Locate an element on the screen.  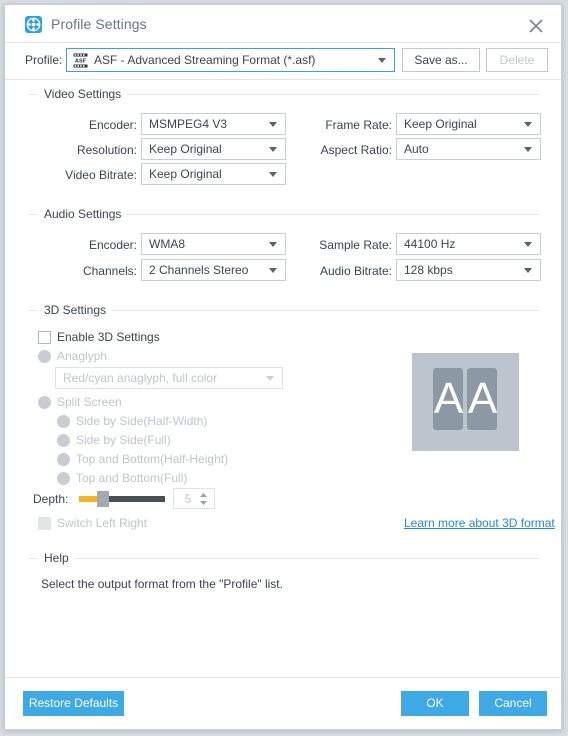
profile-divider is located at coordinates (283, 79).